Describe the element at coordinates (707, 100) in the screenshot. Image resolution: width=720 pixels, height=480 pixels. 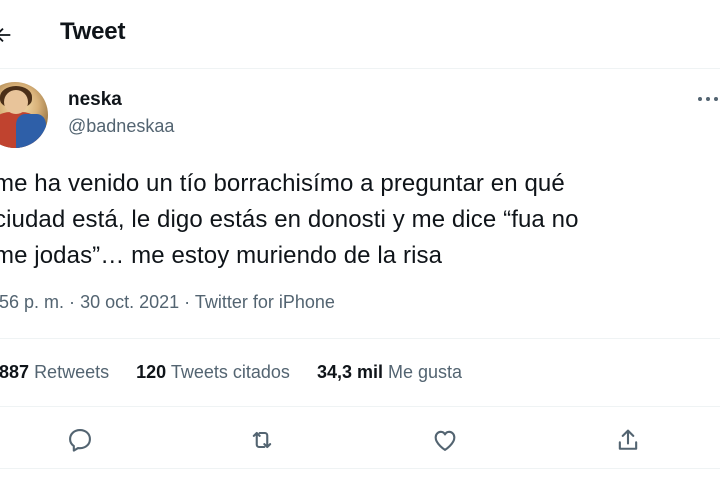
I see `more-options-icon` at that location.